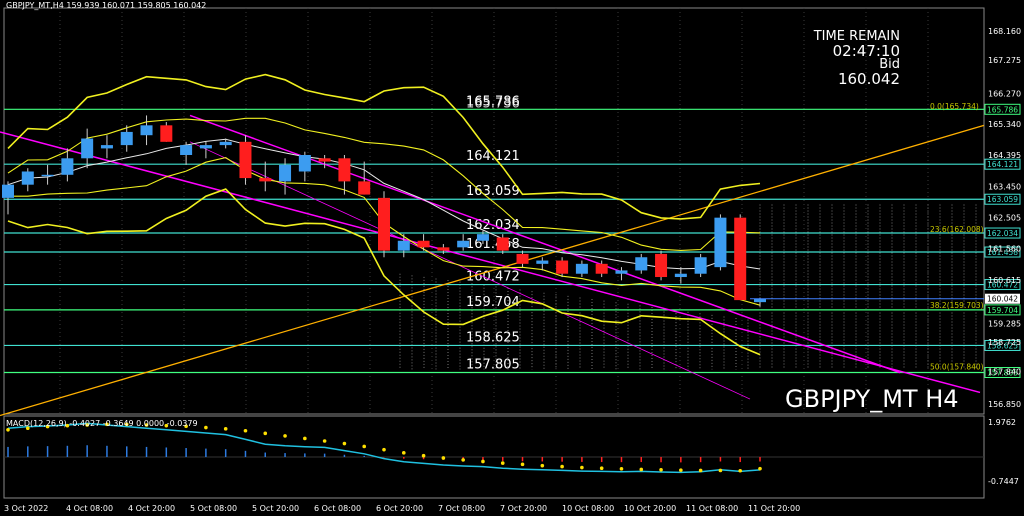  Describe the element at coordinates (650, 508) in the screenshot. I see `time-axis-label: 10 Oct 20:00` at that location.